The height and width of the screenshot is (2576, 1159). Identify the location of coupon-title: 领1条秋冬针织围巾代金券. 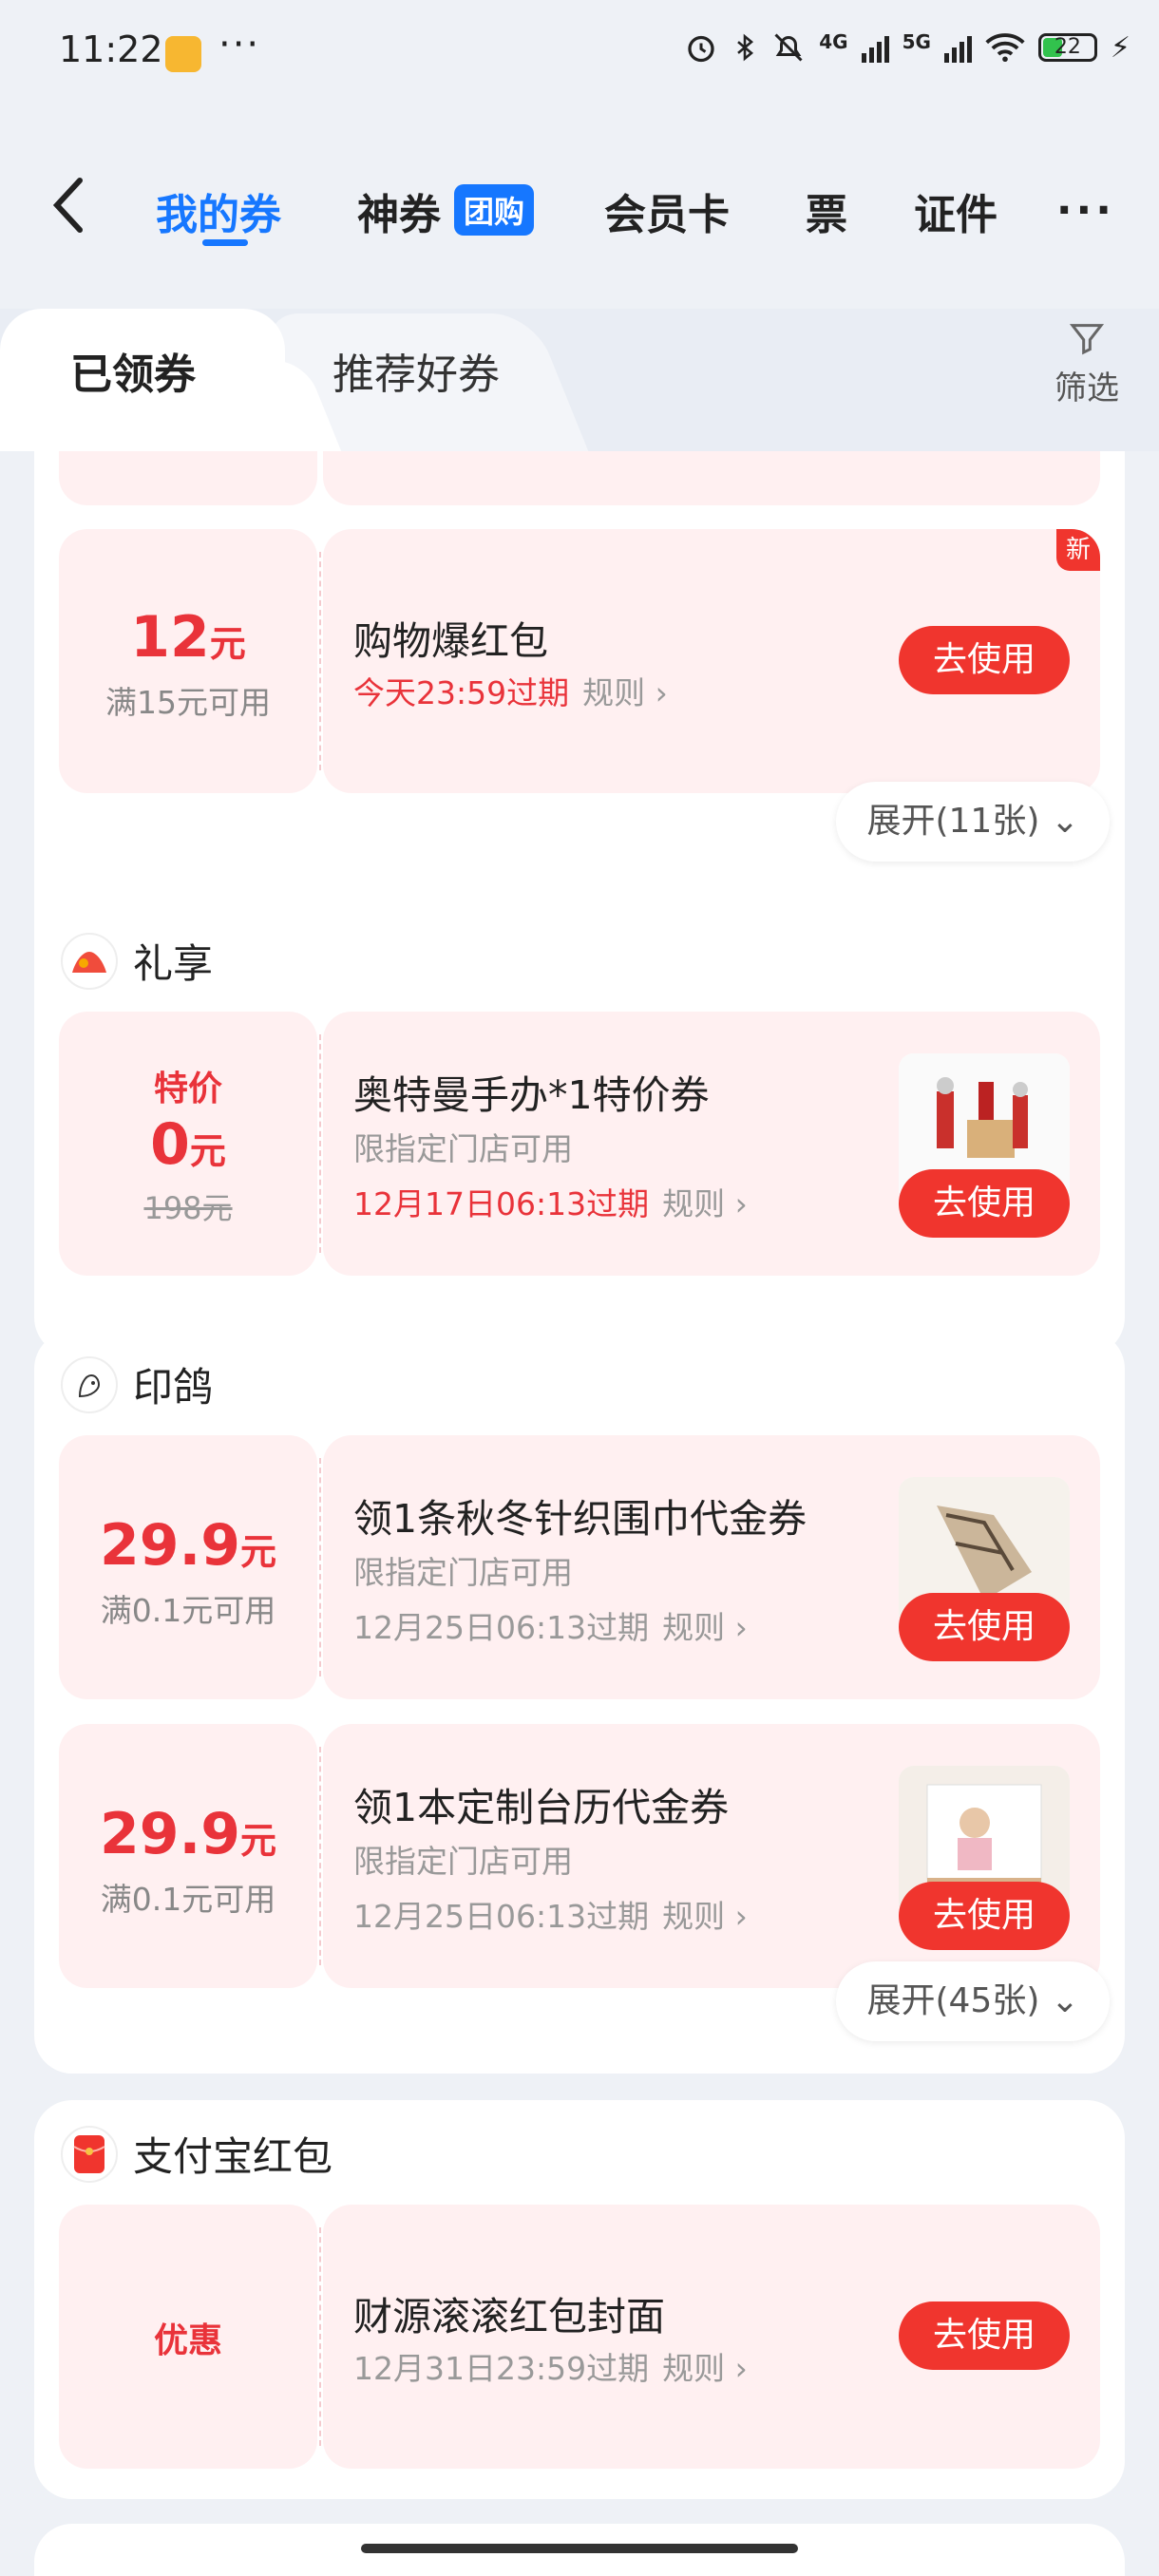
(580, 1519).